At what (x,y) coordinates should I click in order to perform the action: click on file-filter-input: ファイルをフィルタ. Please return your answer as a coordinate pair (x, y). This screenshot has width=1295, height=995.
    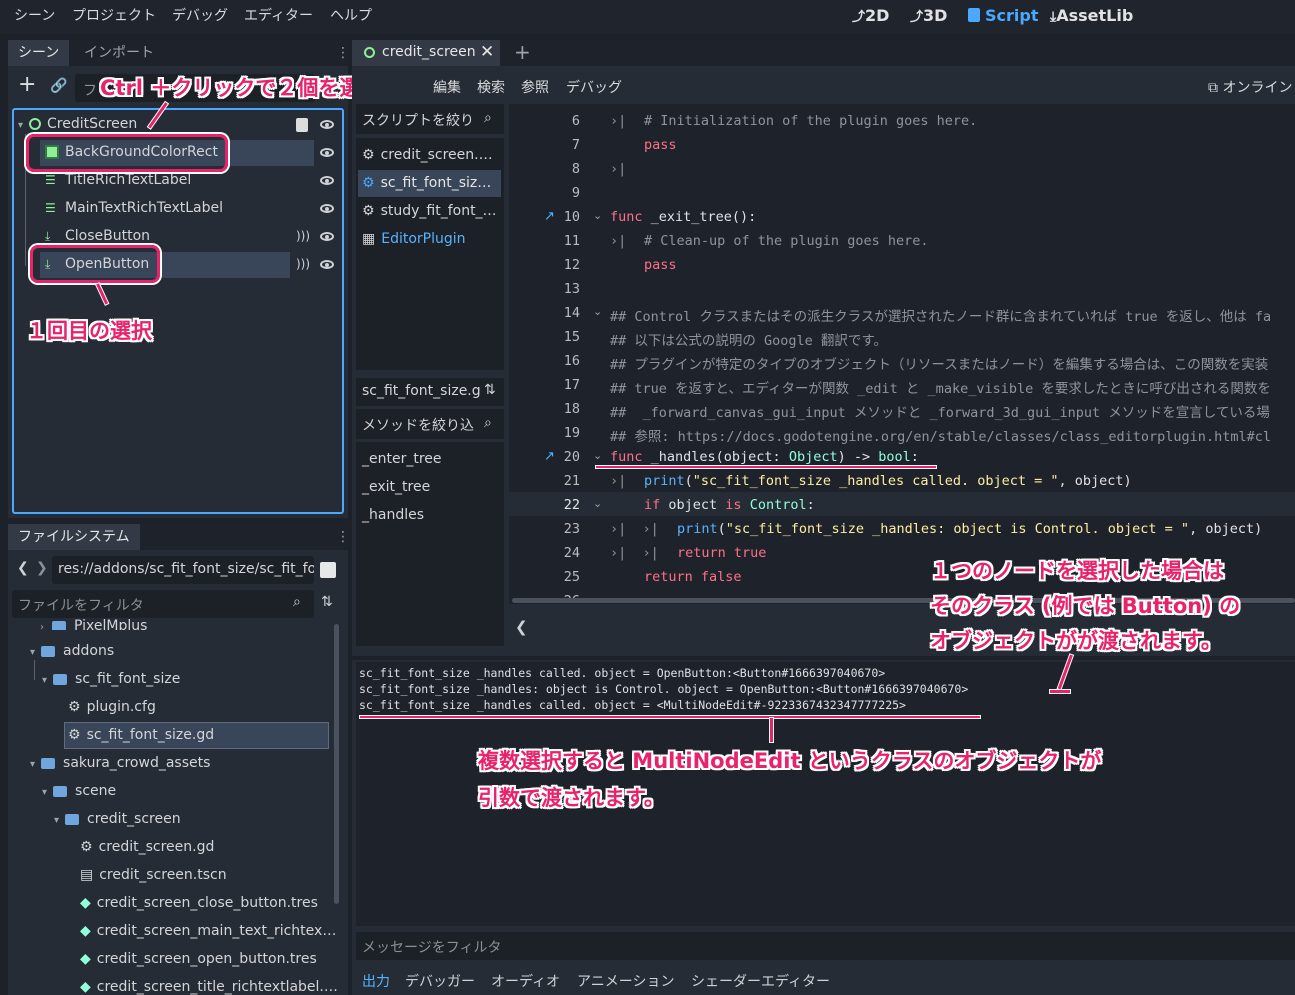
    Looking at the image, I should click on (163, 604).